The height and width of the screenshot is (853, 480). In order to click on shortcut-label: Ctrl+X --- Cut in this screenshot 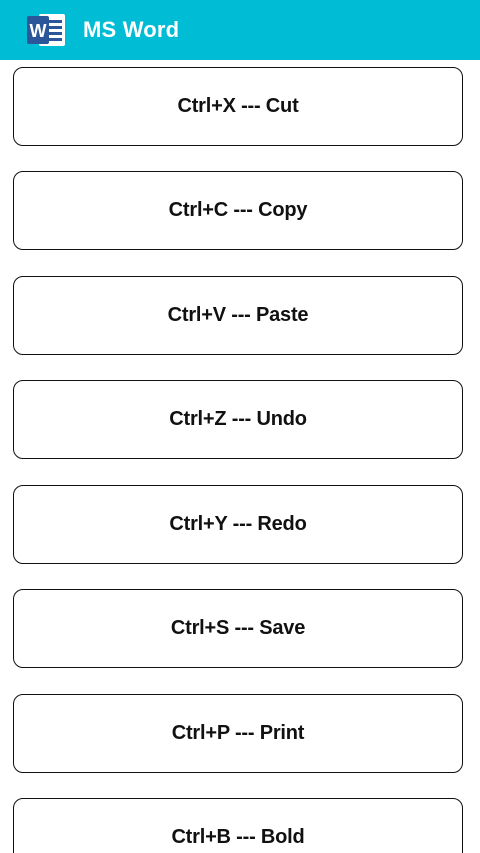, I will do `click(238, 106)`.